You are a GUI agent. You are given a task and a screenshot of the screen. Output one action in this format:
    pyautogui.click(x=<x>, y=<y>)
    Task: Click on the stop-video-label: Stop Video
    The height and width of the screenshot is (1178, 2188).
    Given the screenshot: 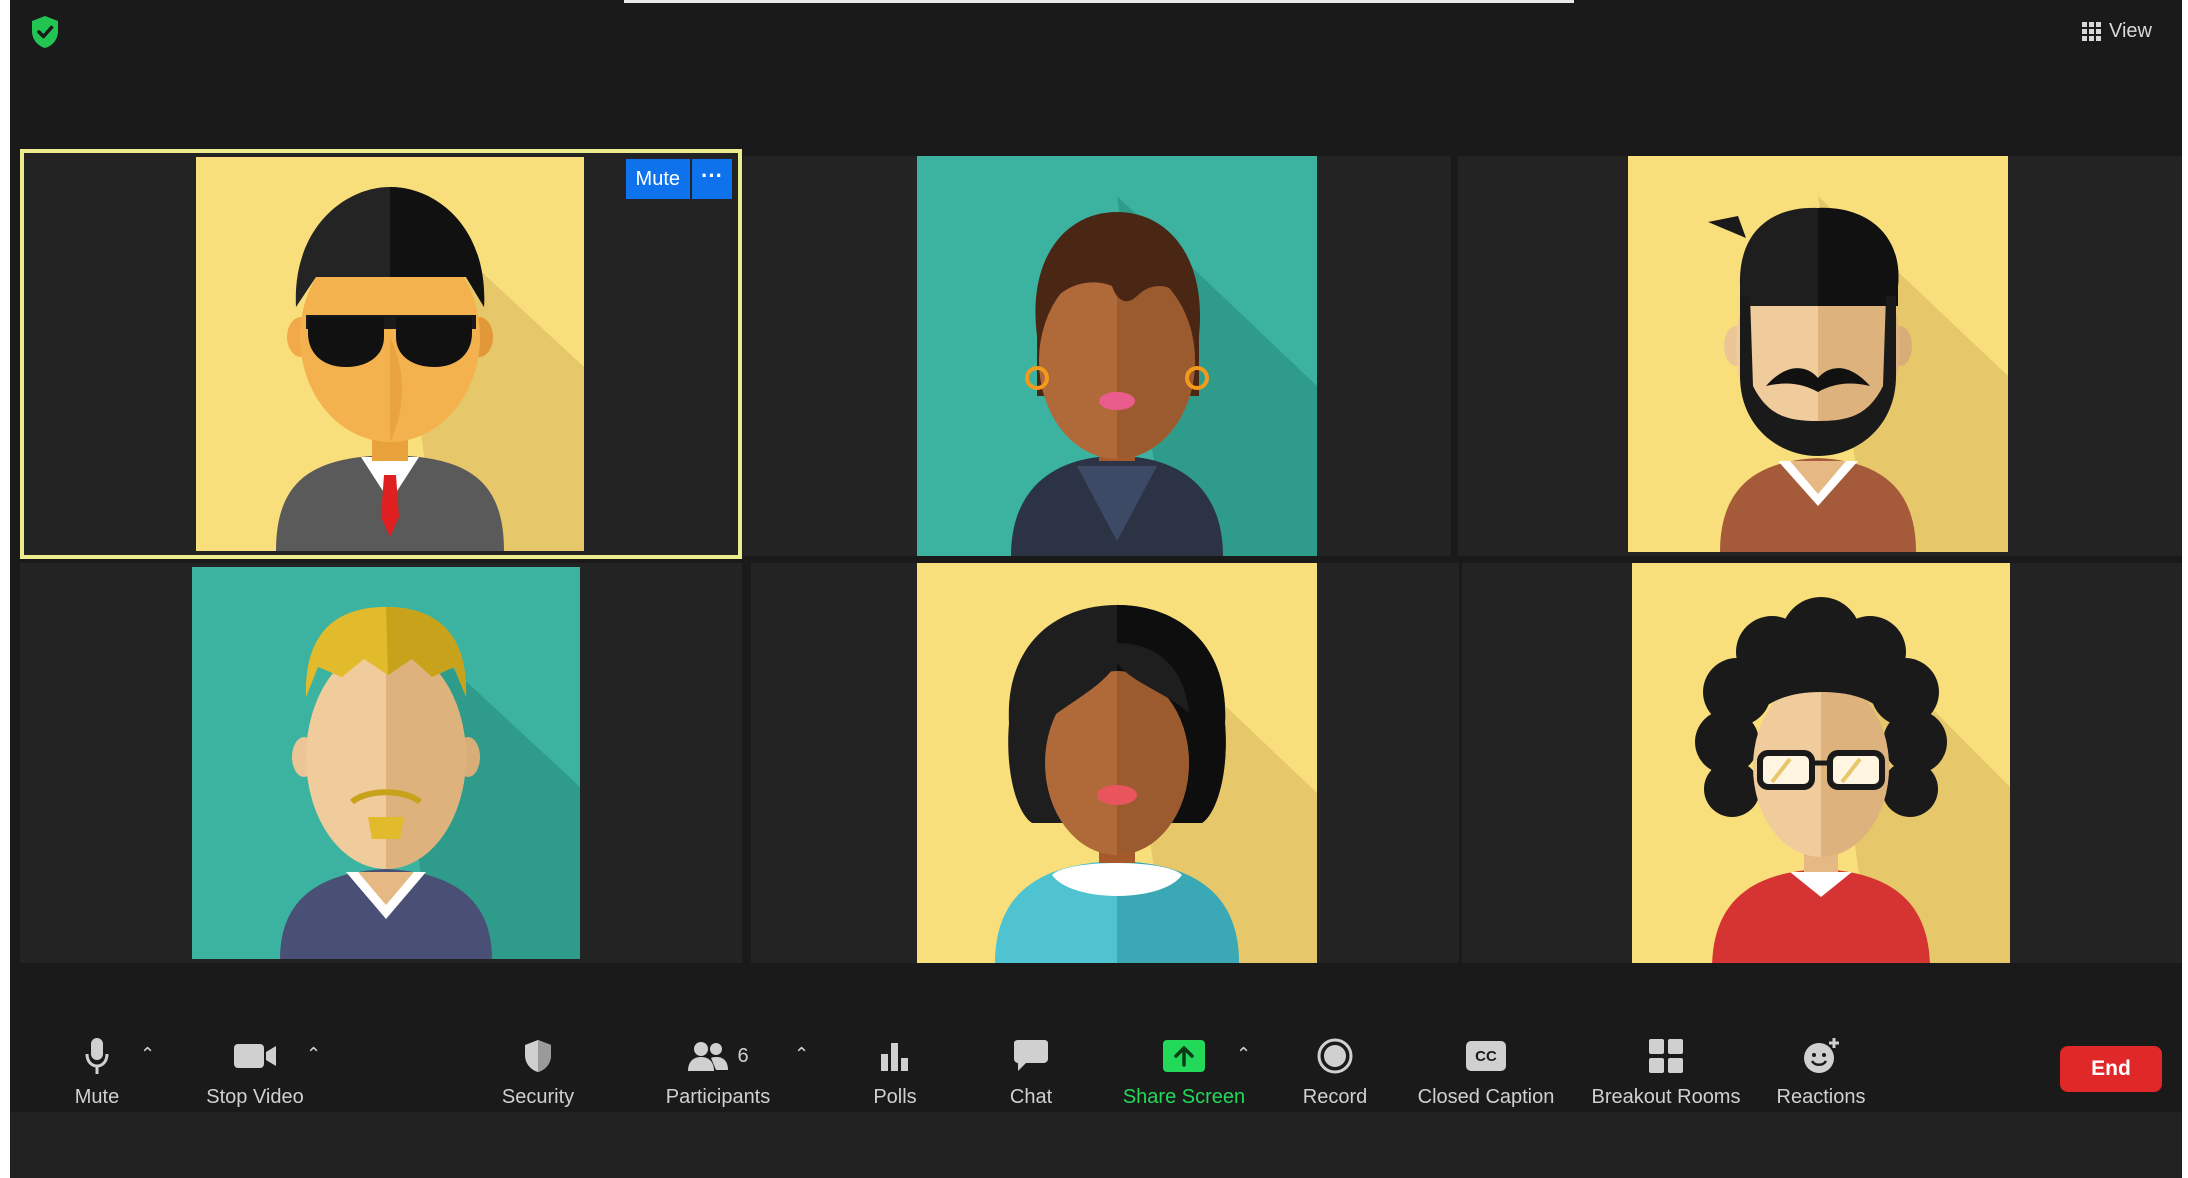 What is the action you would take?
    pyautogui.click(x=255, y=1097)
    